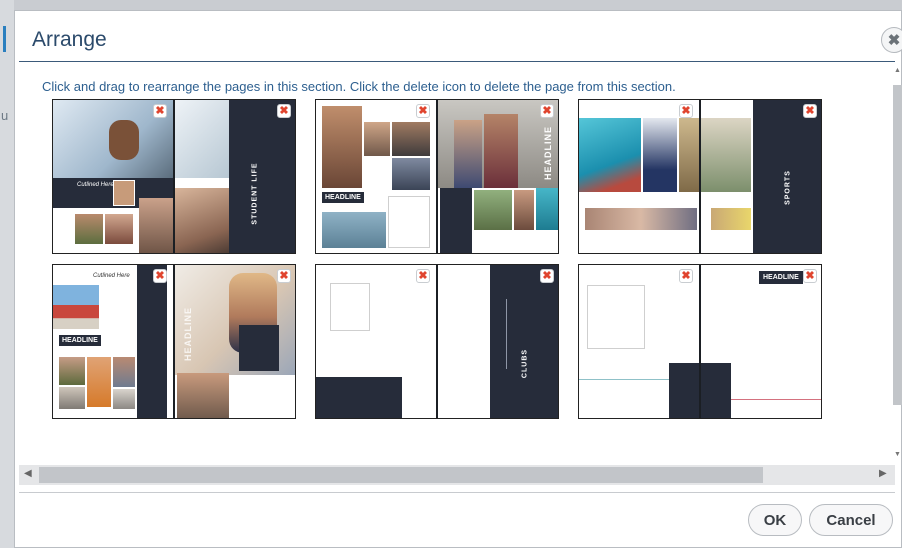 The height and width of the screenshot is (548, 902). Describe the element at coordinates (255, 193) in the screenshot. I see `page-label: STUDENT LIFE` at that location.